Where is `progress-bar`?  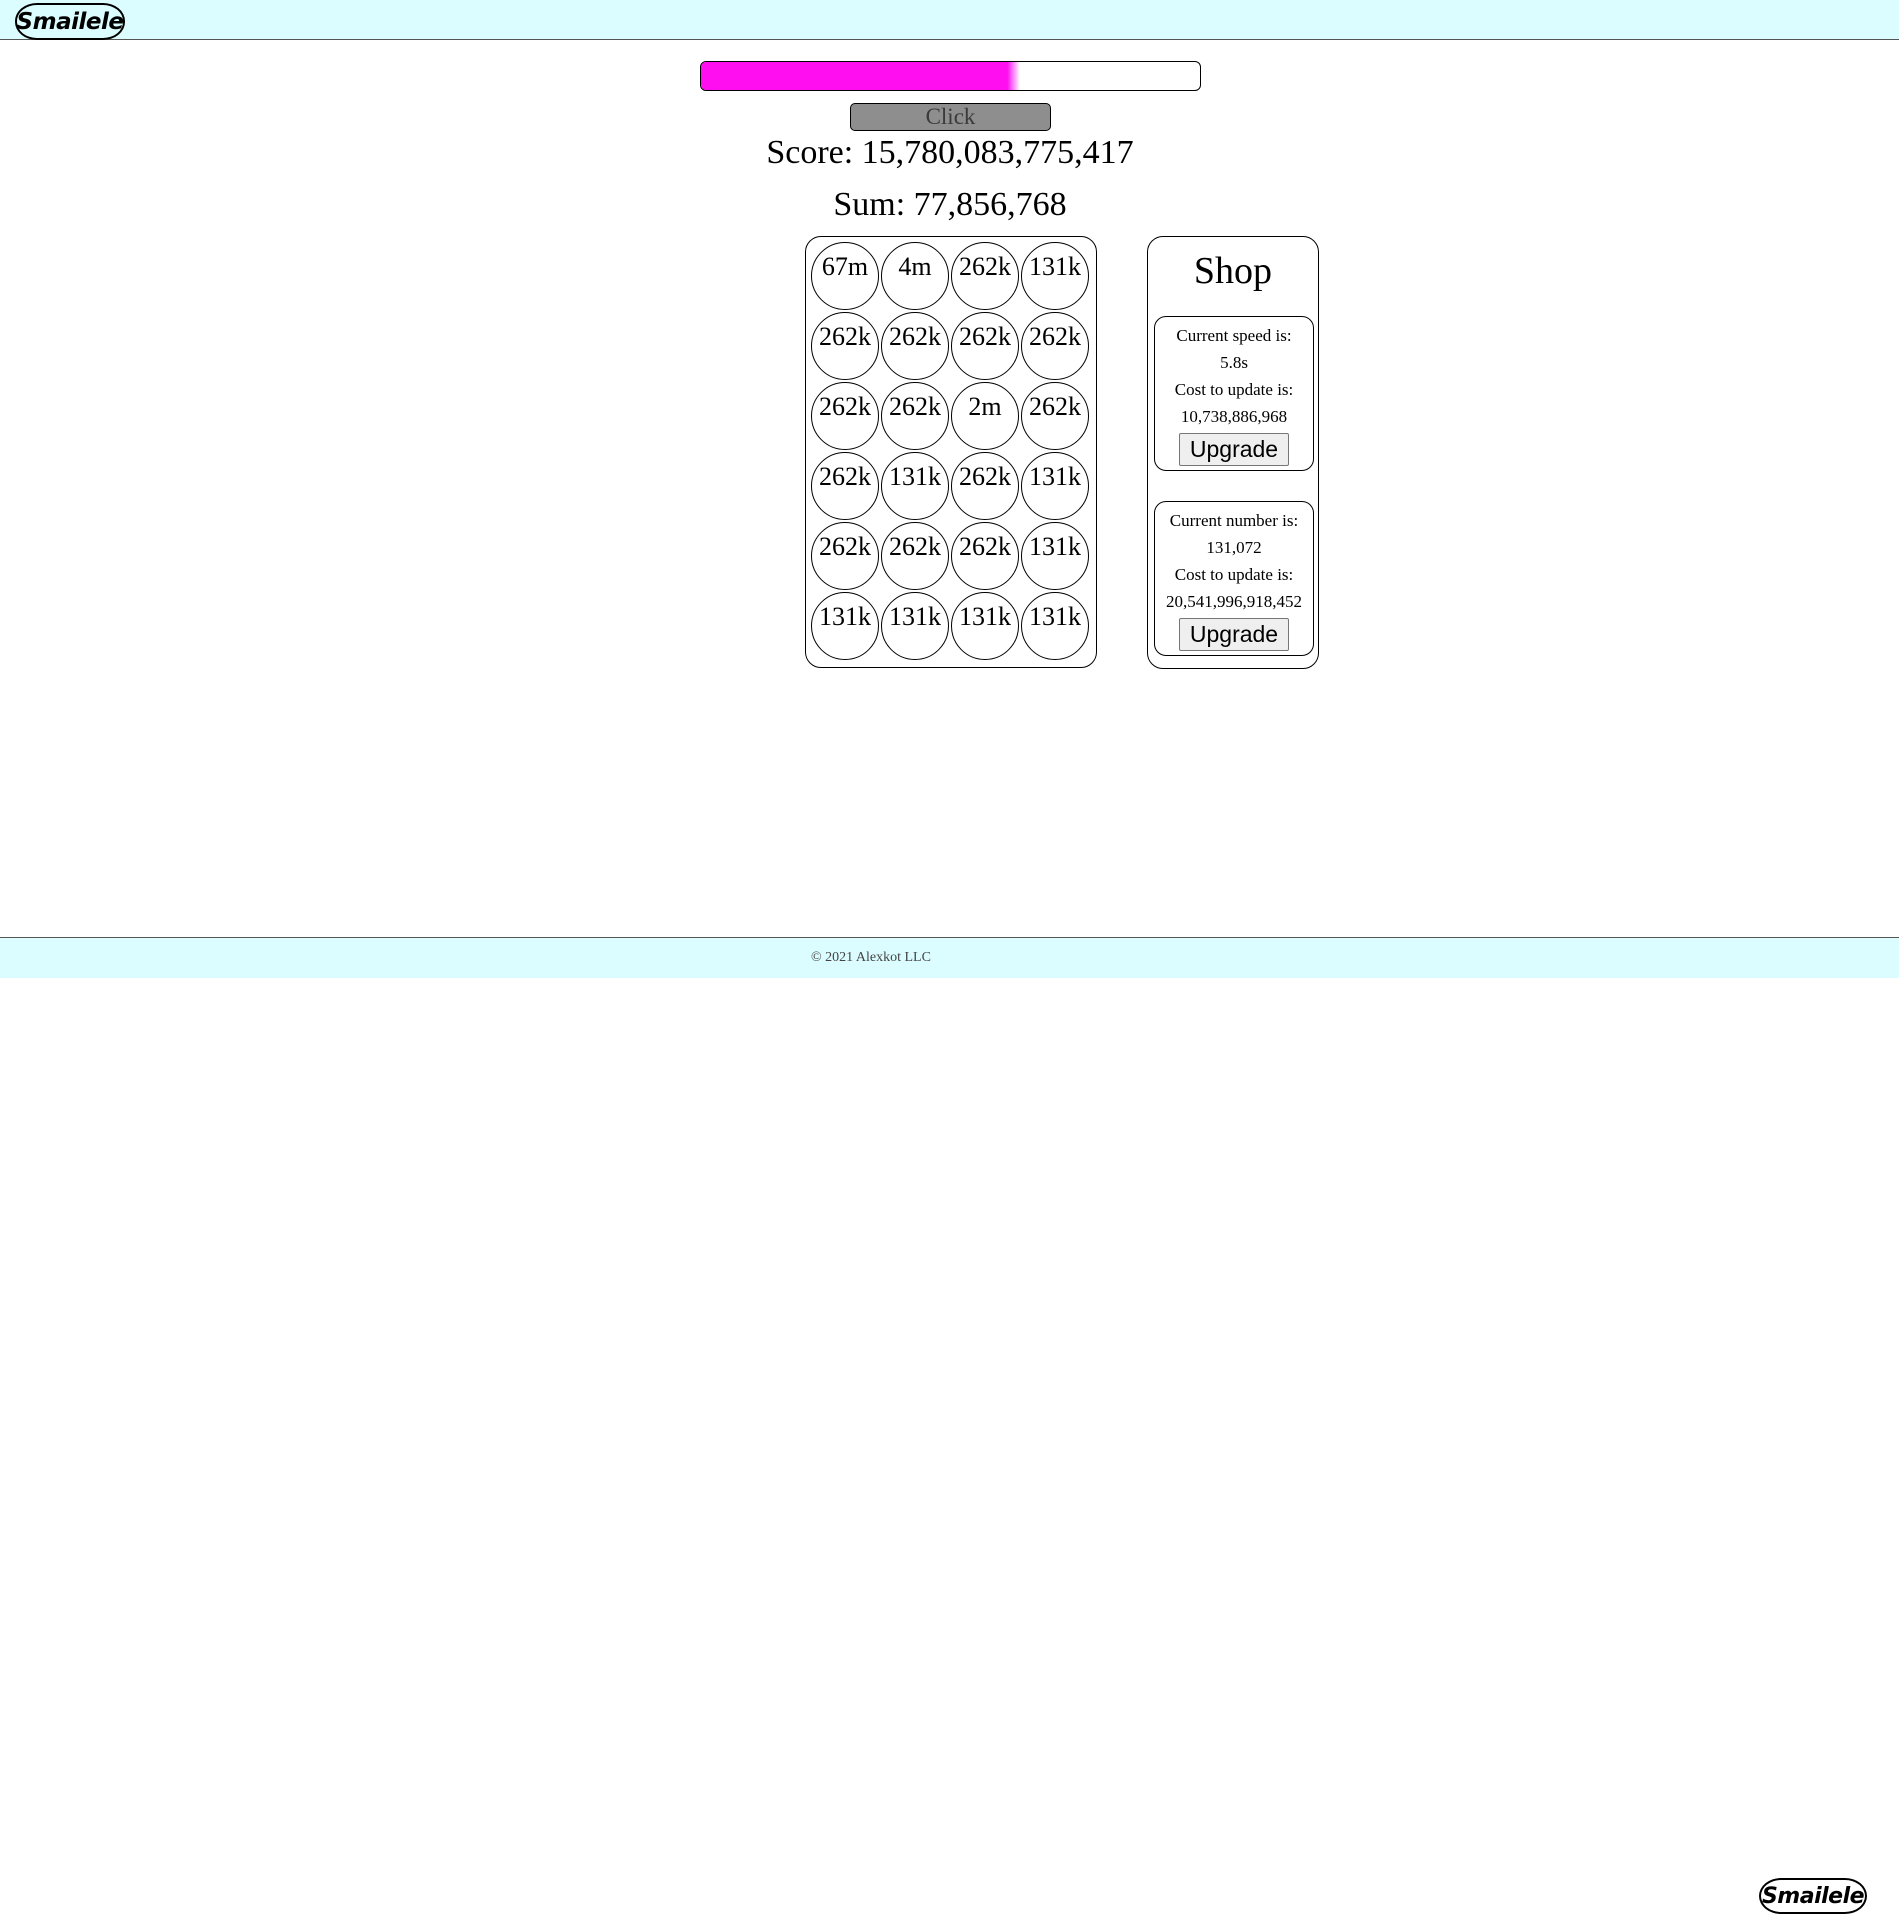
progress-bar is located at coordinates (950, 76).